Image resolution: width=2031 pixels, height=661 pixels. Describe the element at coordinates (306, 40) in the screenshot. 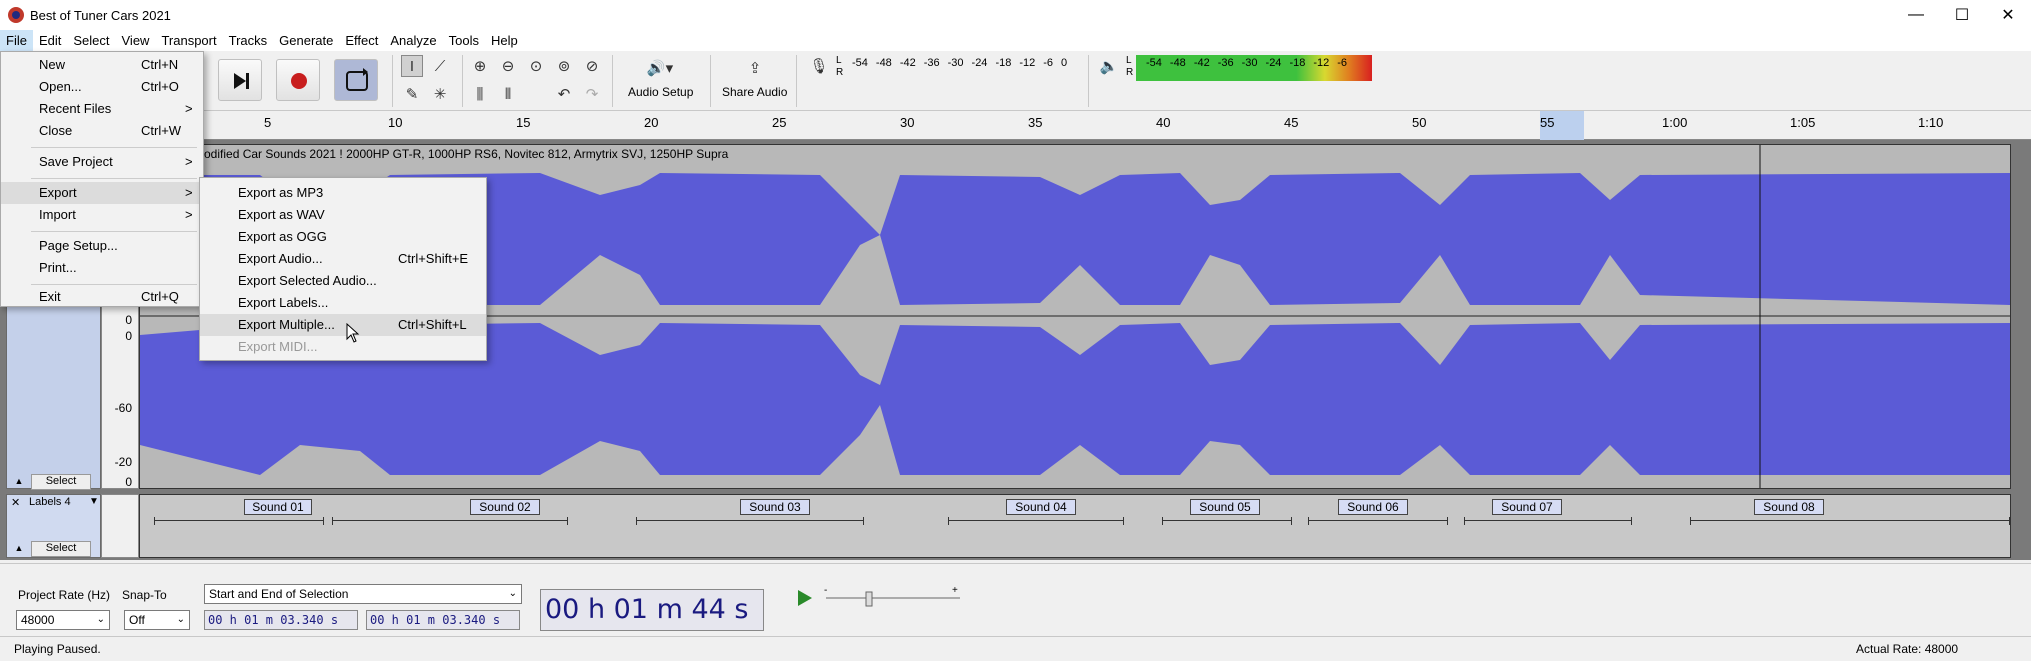

I see `menu-generate: Generate` at that location.